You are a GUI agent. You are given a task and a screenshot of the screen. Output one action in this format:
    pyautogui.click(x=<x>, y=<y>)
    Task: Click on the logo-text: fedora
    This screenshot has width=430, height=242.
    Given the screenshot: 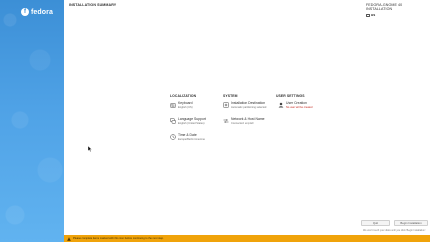 What is the action you would take?
    pyautogui.click(x=42, y=12)
    